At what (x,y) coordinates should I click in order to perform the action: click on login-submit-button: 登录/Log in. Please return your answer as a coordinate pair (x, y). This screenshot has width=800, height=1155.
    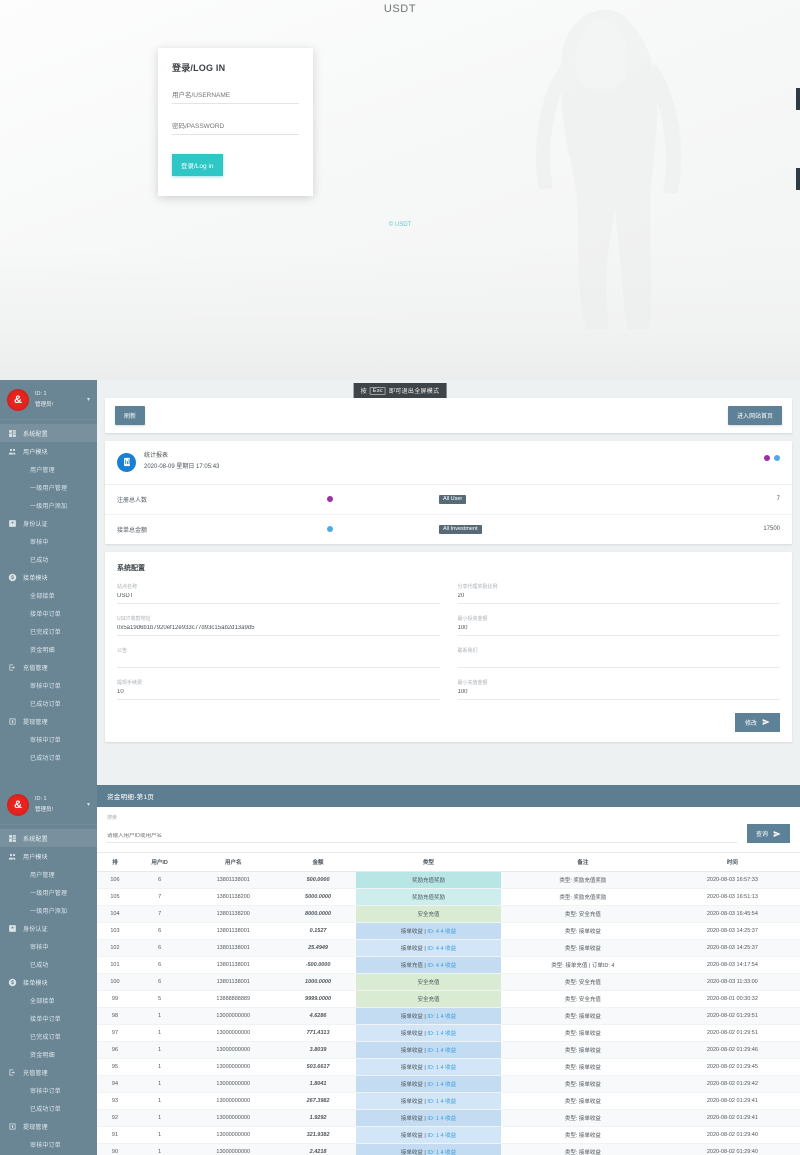
    Looking at the image, I should click on (197, 165).